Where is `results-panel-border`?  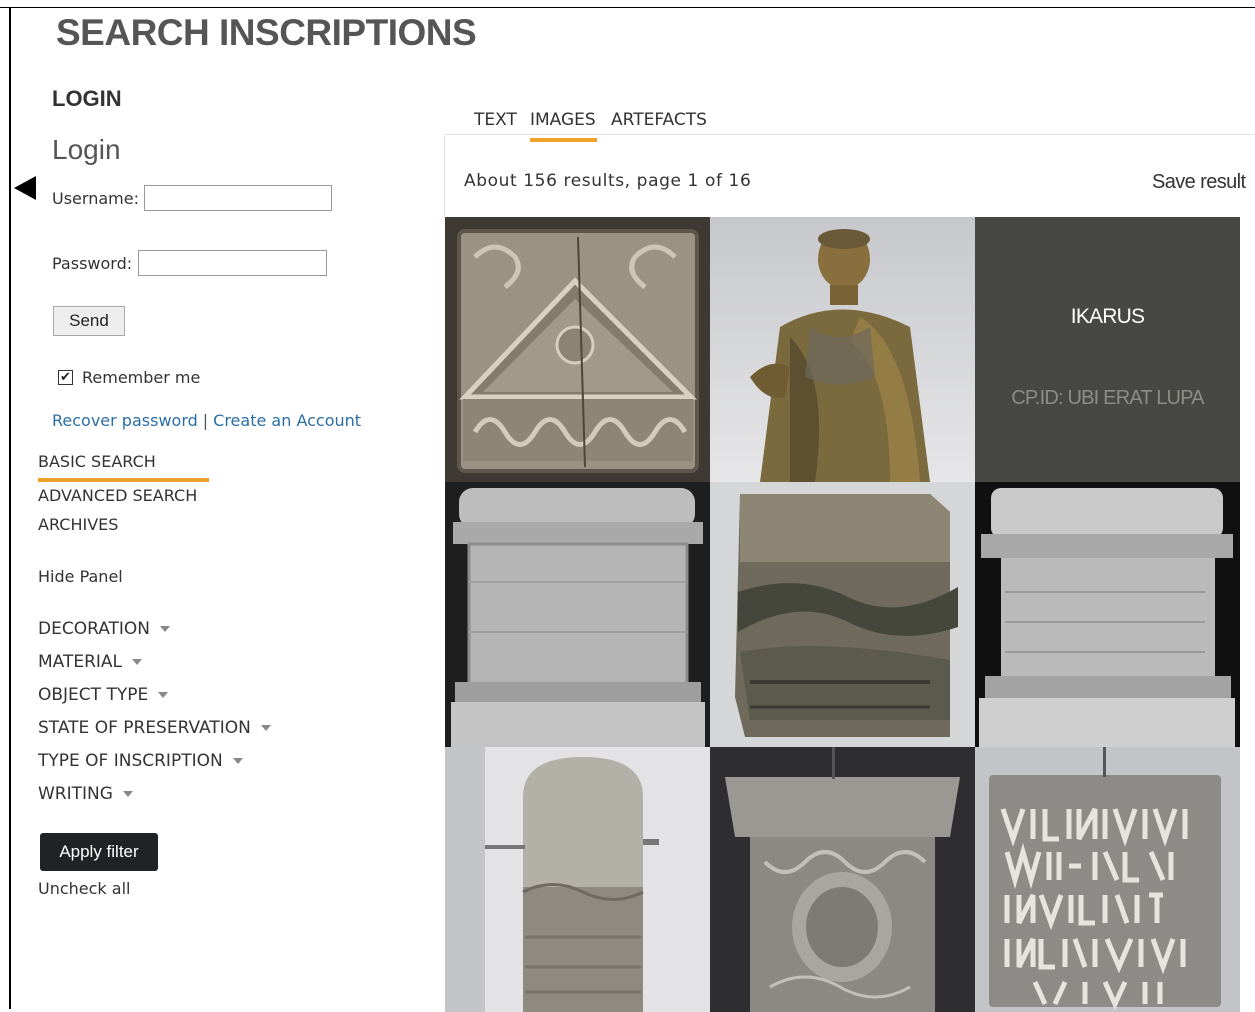 results-panel-border is located at coordinates (444, 176).